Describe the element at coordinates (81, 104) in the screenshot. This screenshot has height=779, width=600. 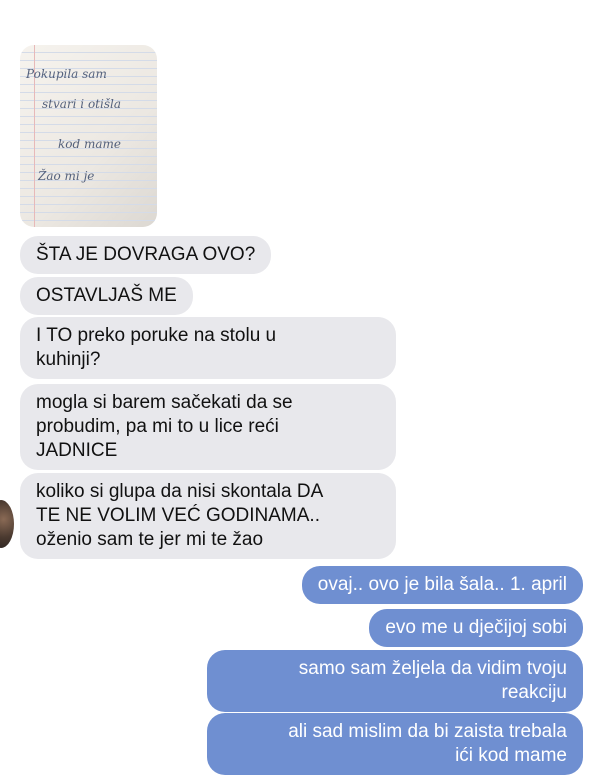
I see `note-line-2: stvari i otišla` at that location.